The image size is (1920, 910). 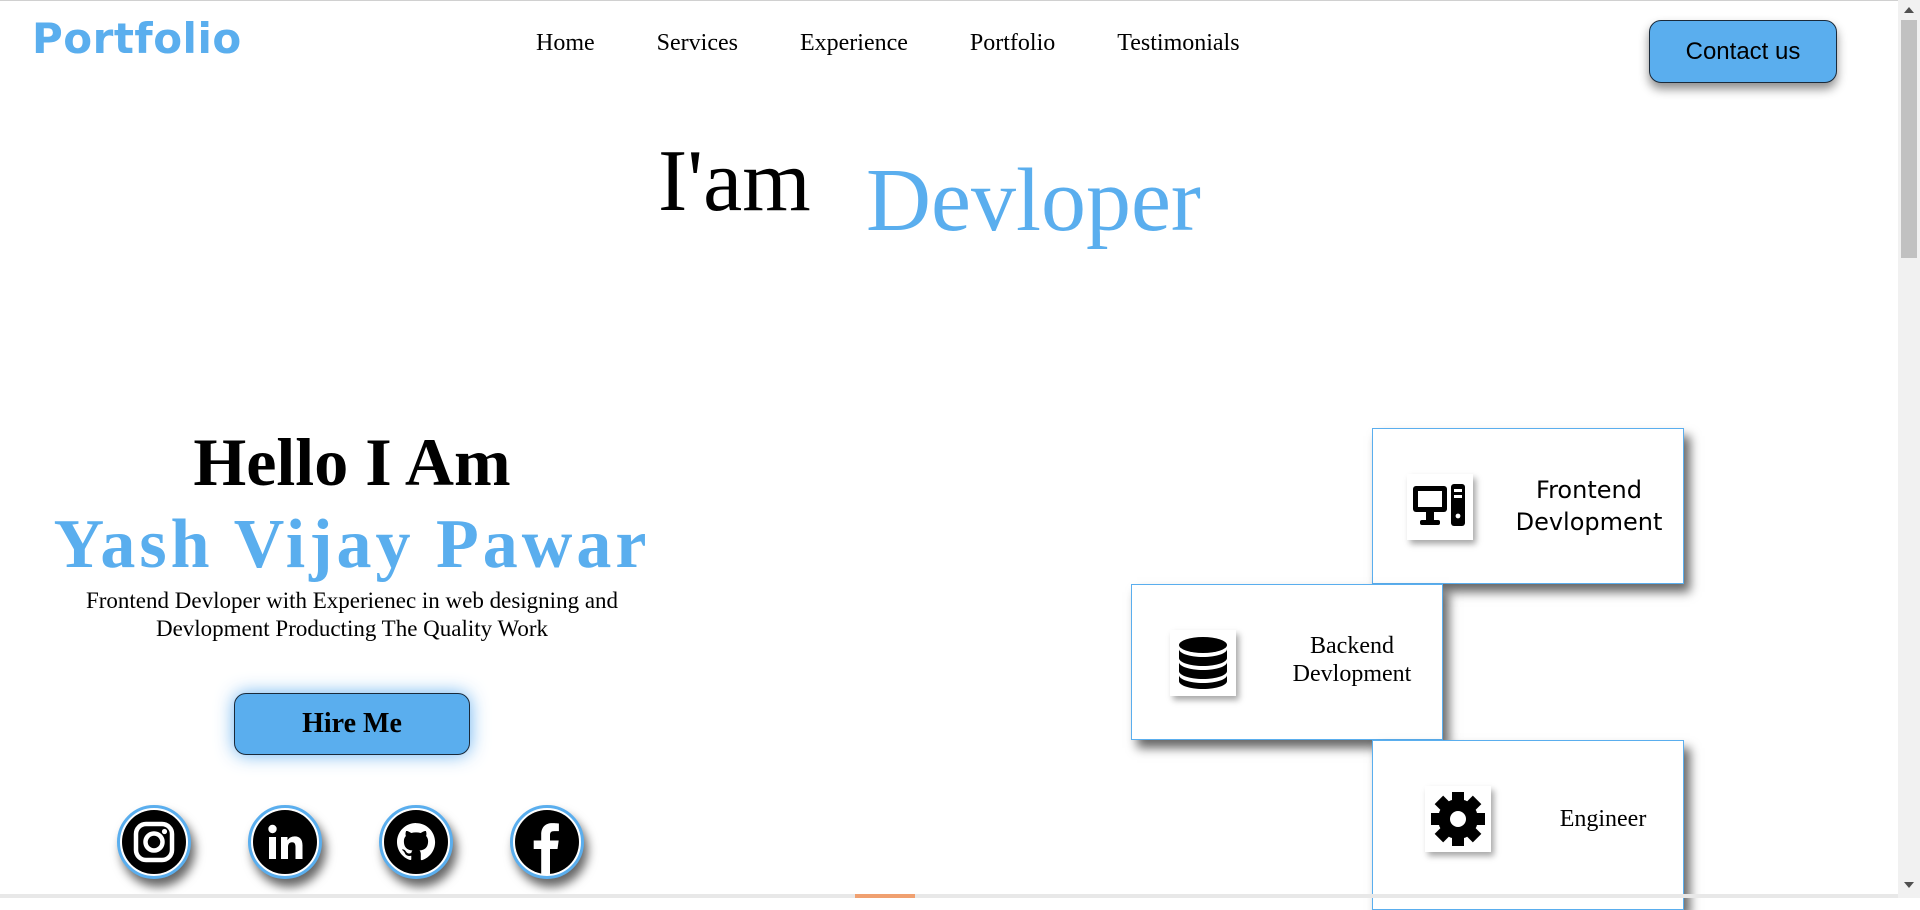 I want to click on horizontal-scrollbar, so click(x=949, y=896).